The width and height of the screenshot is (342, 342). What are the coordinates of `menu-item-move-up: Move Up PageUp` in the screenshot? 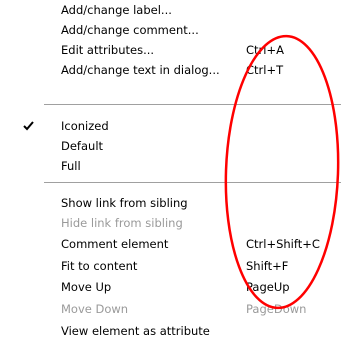 It's located at (170, 287).